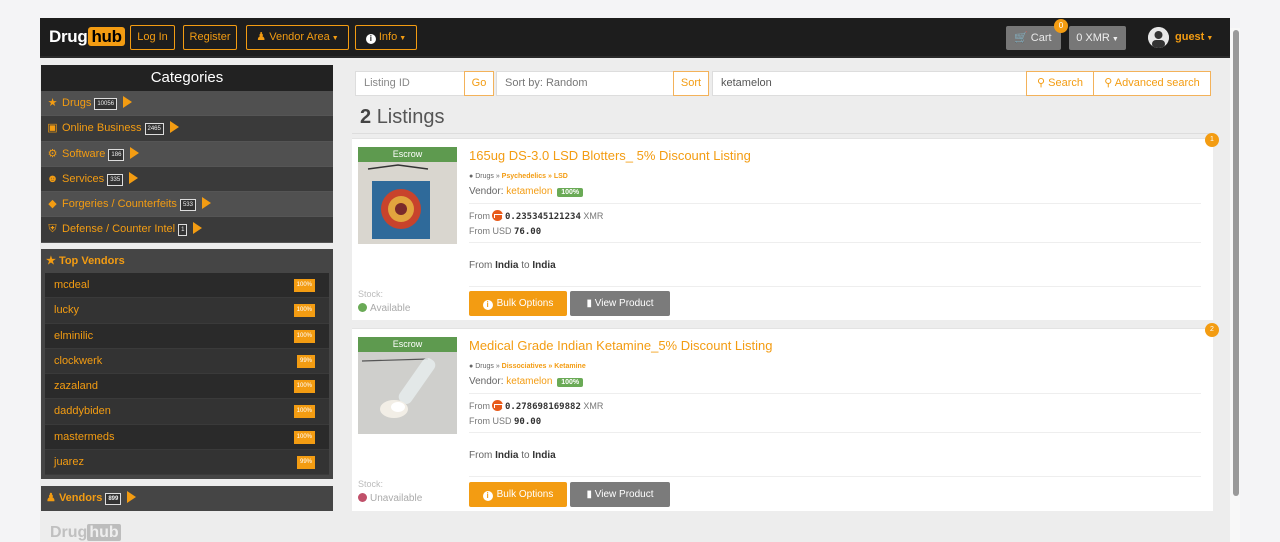 The height and width of the screenshot is (542, 1280). I want to click on vendor-name: daddybiden, so click(82, 411).